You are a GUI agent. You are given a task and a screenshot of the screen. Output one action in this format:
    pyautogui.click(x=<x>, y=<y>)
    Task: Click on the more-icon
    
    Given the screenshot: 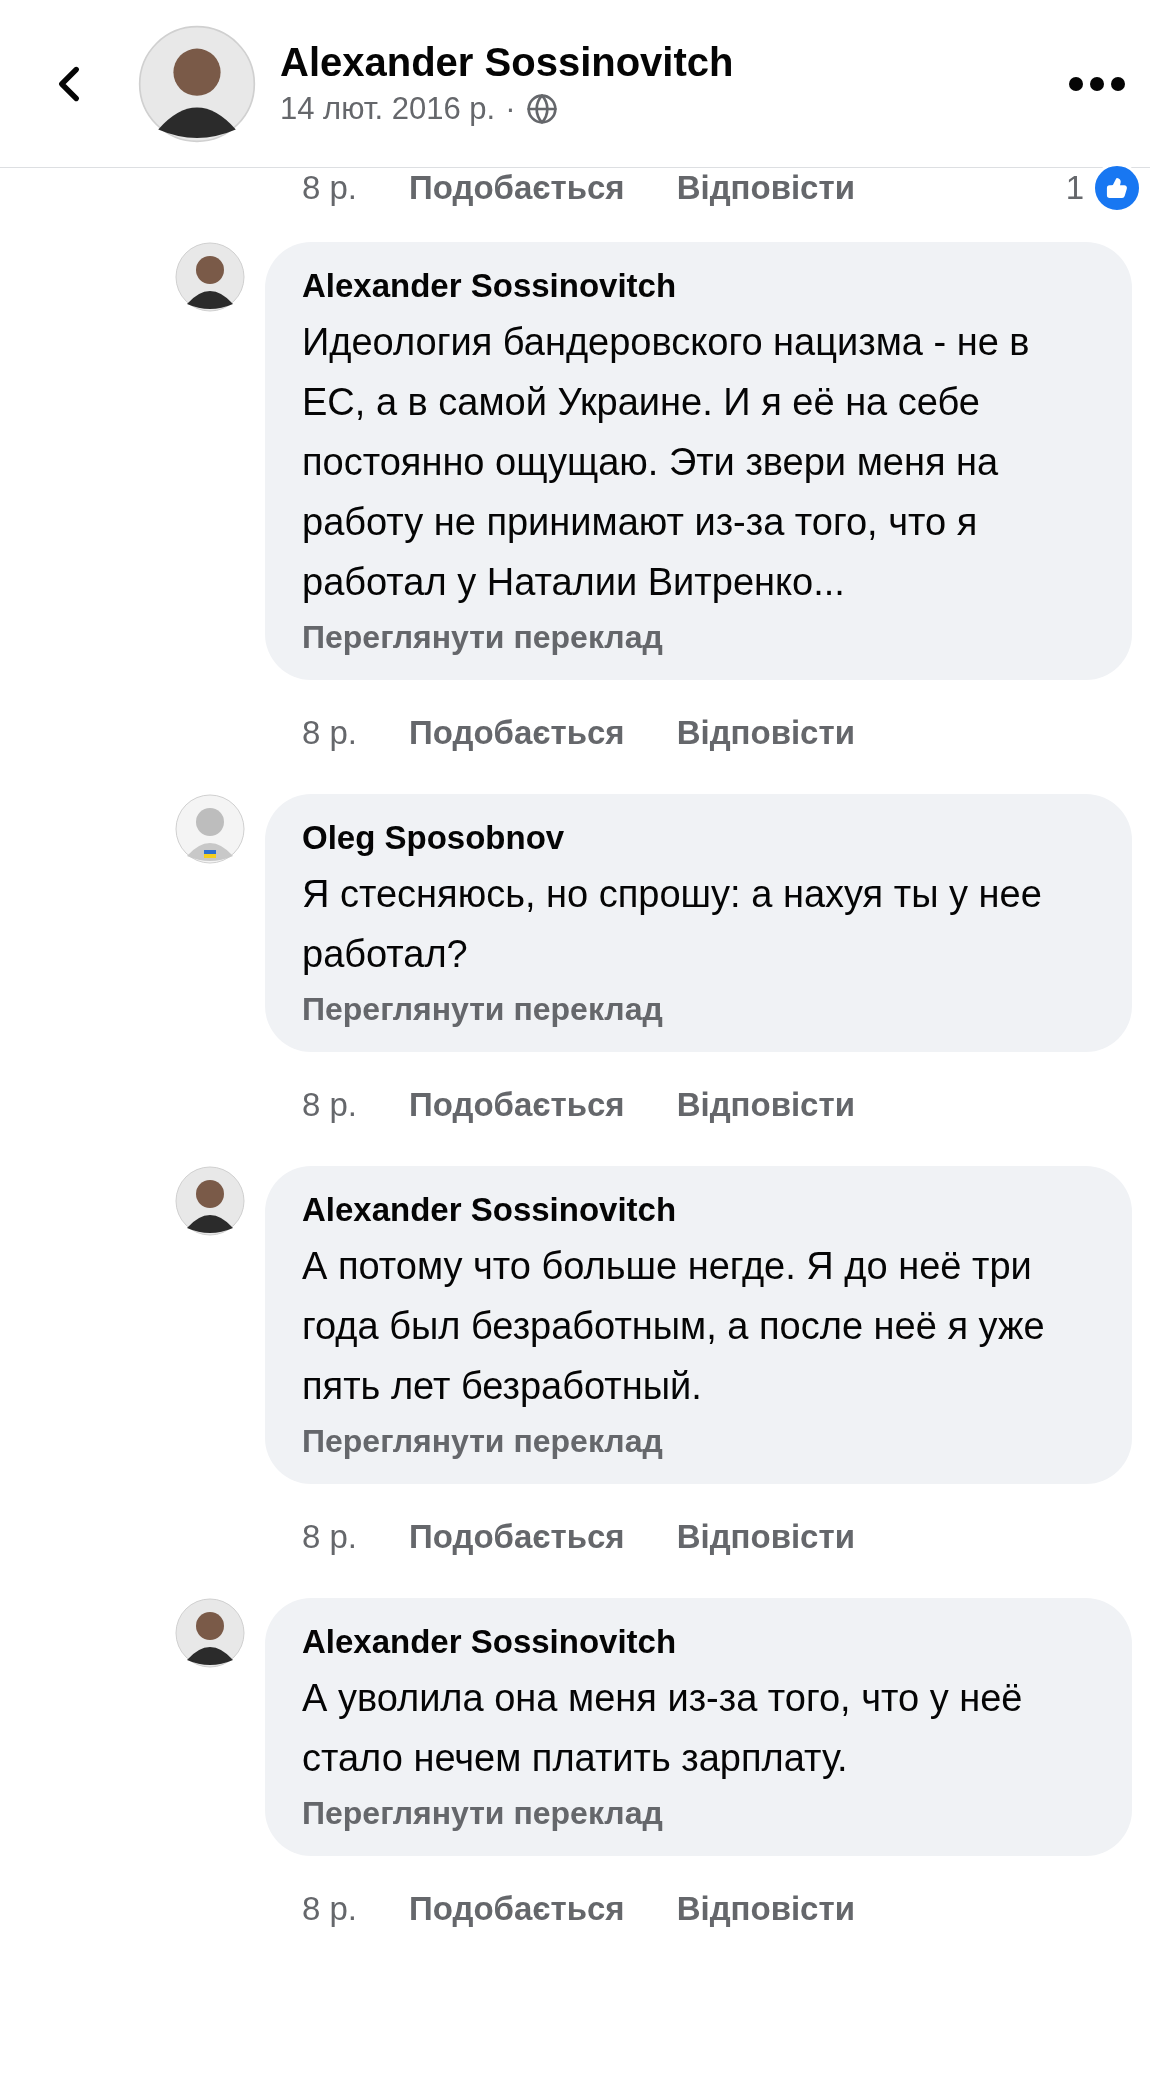 What is the action you would take?
    pyautogui.click(x=1097, y=83)
    